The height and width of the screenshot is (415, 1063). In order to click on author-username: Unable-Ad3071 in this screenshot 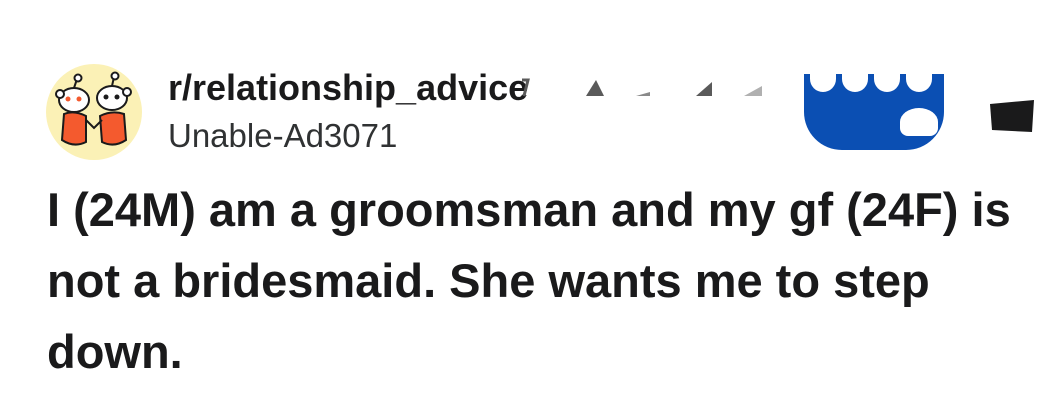, I will do `click(282, 136)`.